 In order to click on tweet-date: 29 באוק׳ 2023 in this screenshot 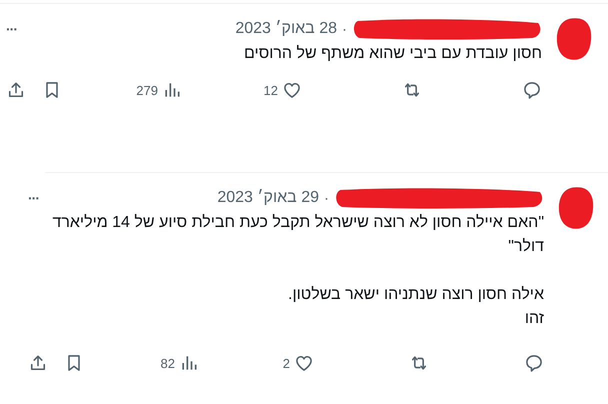, I will do `click(268, 198)`.